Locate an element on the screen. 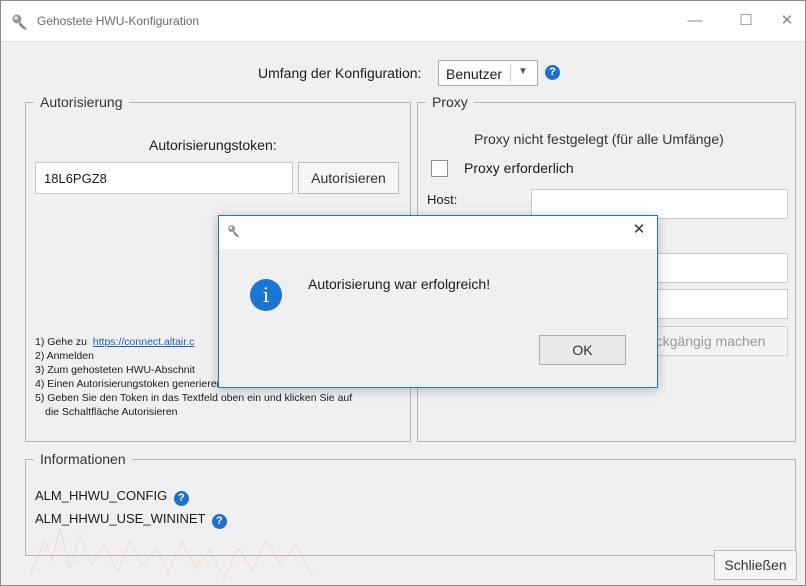  info-item-label: ALM_HHWU_CONFIG is located at coordinates (101, 495).